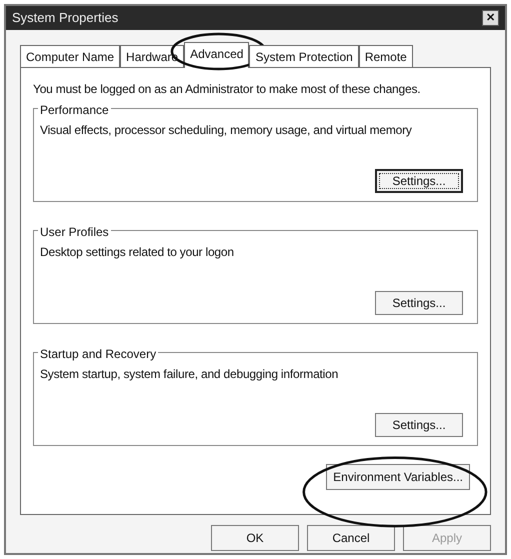  Describe the element at coordinates (255, 538) in the screenshot. I see `dialog-button: OK` at that location.